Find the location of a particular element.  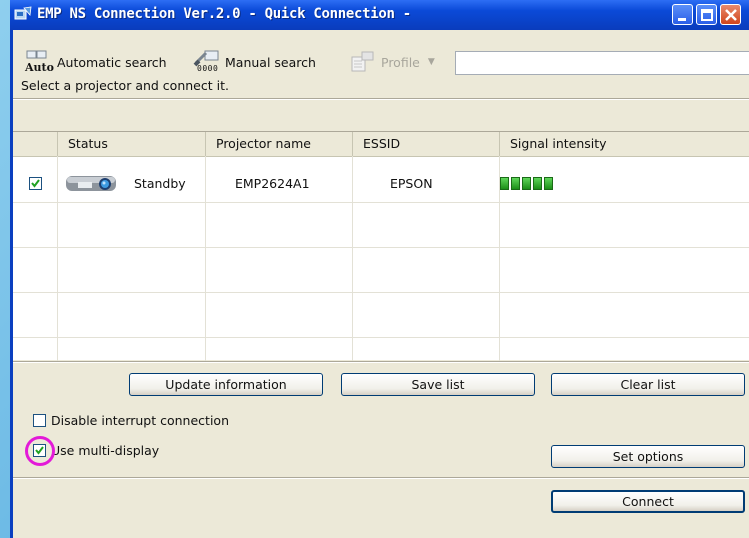

row-select-checkbox is located at coordinates (35, 183).